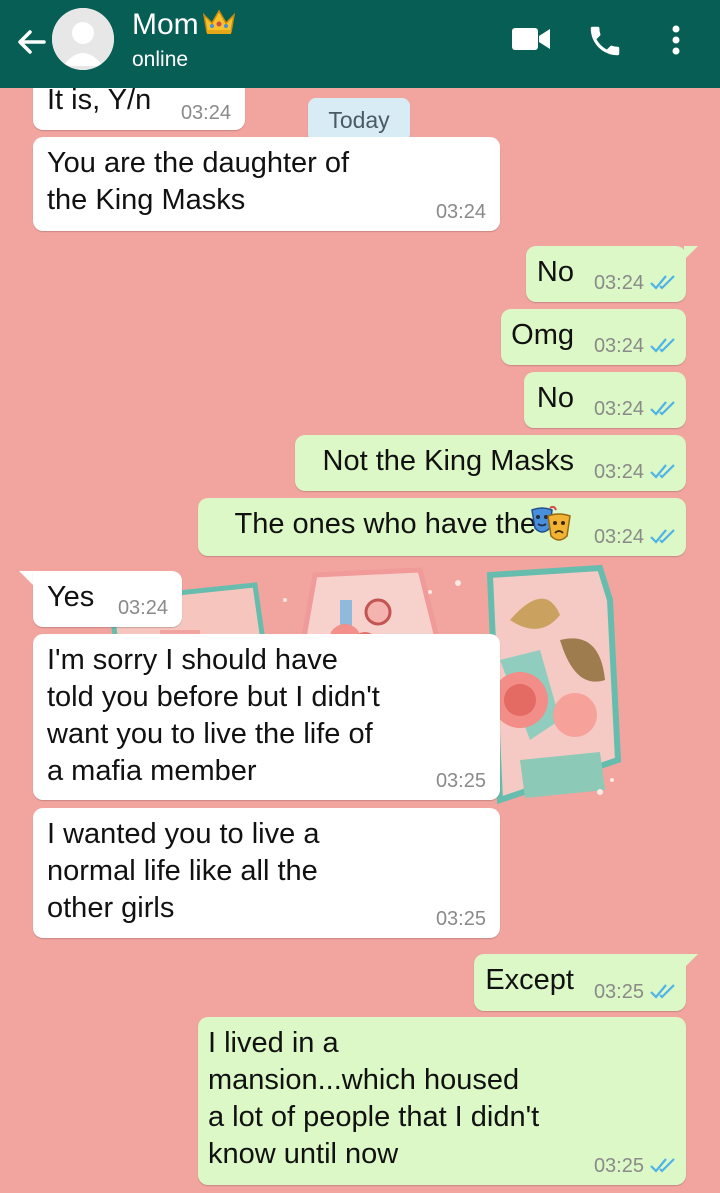 The height and width of the screenshot is (1193, 720). Describe the element at coordinates (542, 335) in the screenshot. I see `message-text: Omg` at that location.